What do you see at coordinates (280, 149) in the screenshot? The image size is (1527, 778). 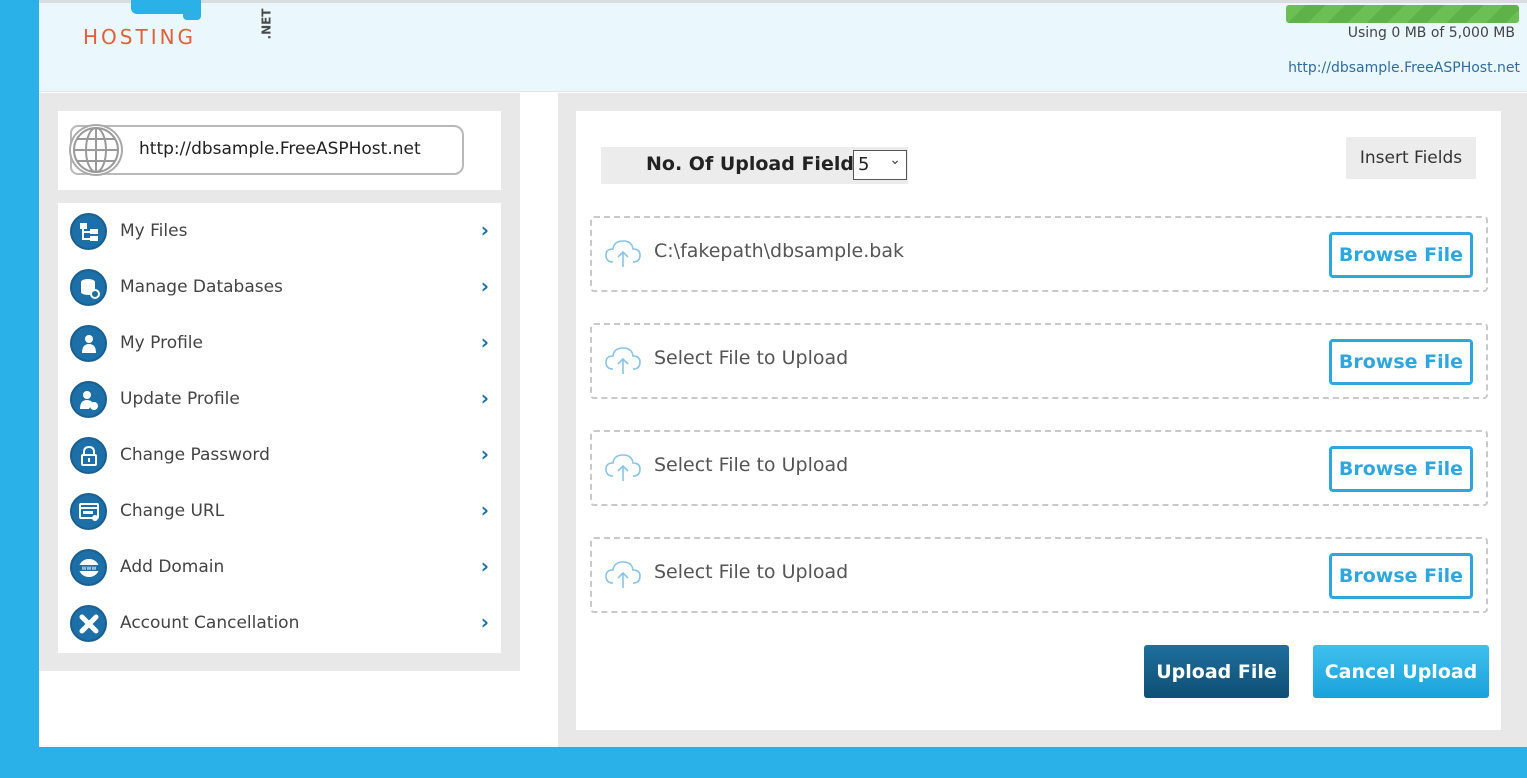 I see `sidebar-site-url: http://dbsample.FreeASPHost.net` at bounding box center [280, 149].